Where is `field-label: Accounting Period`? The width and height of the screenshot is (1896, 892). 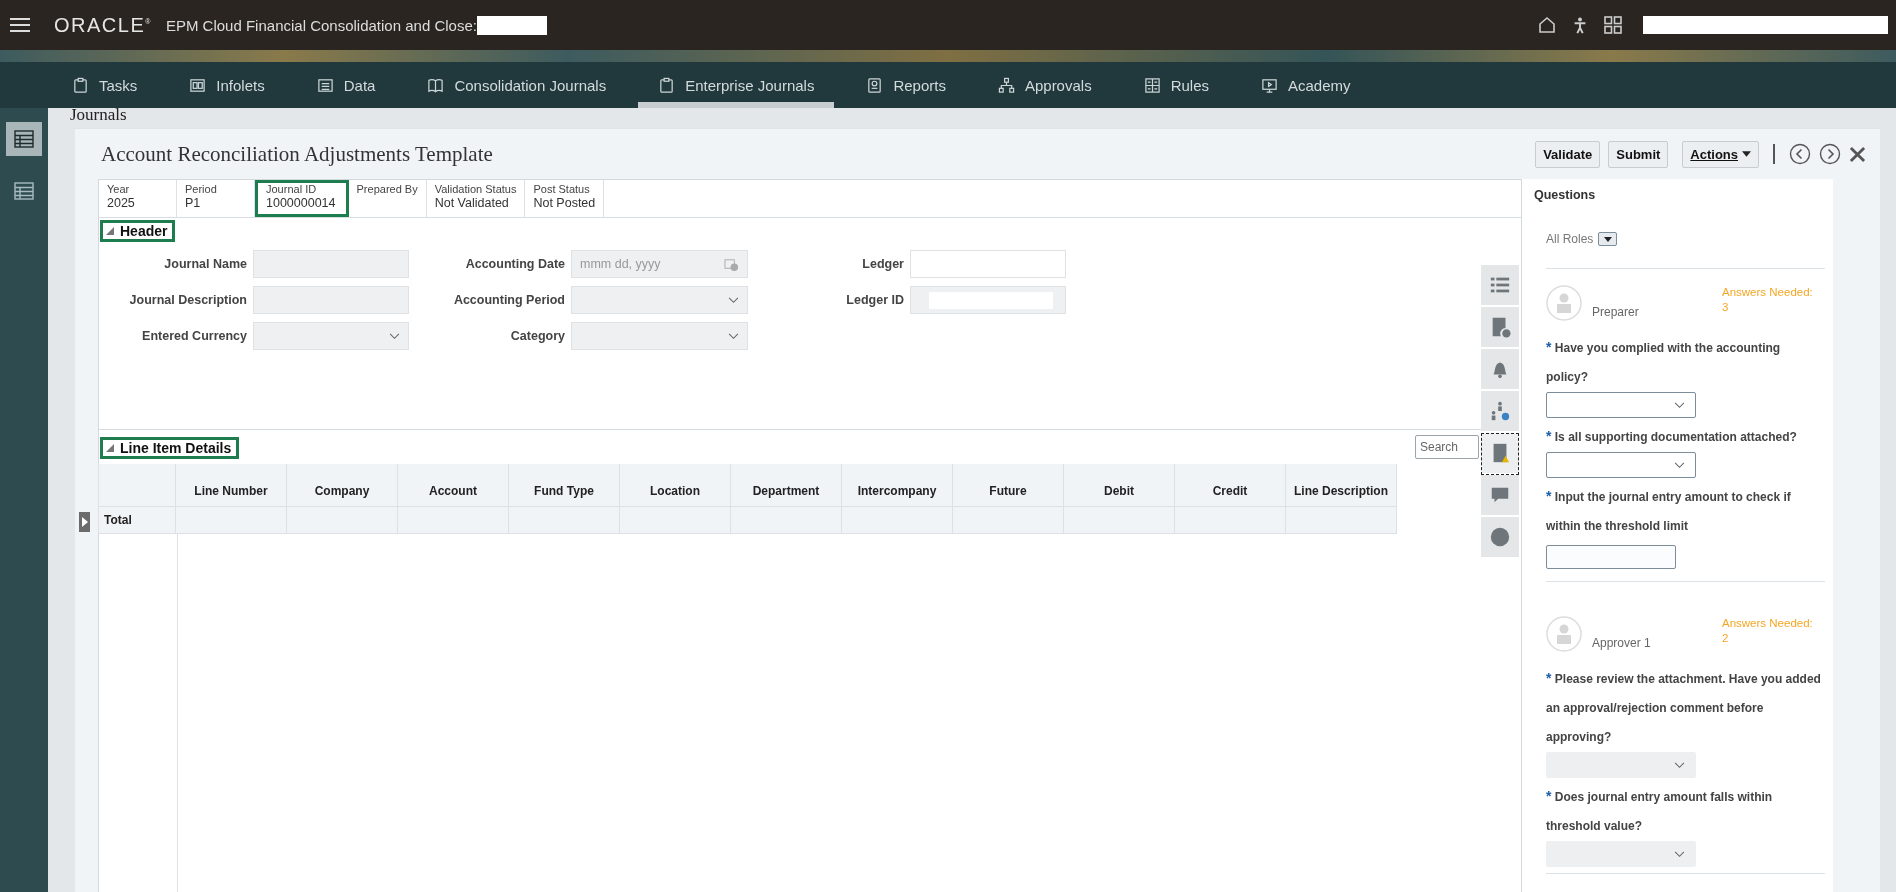 field-label: Accounting Period is located at coordinates (508, 300).